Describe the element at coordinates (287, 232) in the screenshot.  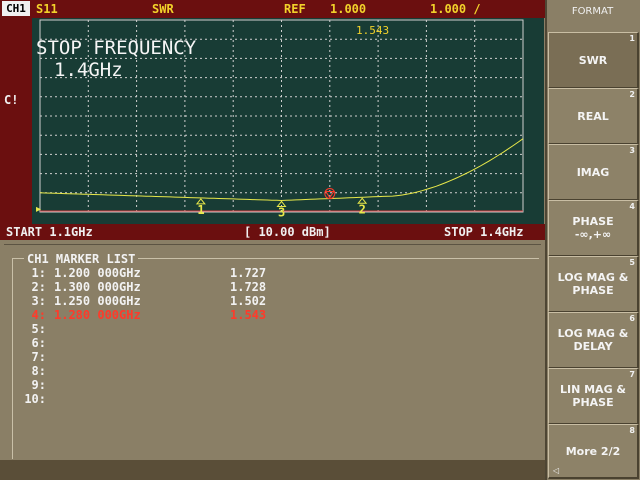
I see `source-power: [ 10.00 dBm]` at that location.